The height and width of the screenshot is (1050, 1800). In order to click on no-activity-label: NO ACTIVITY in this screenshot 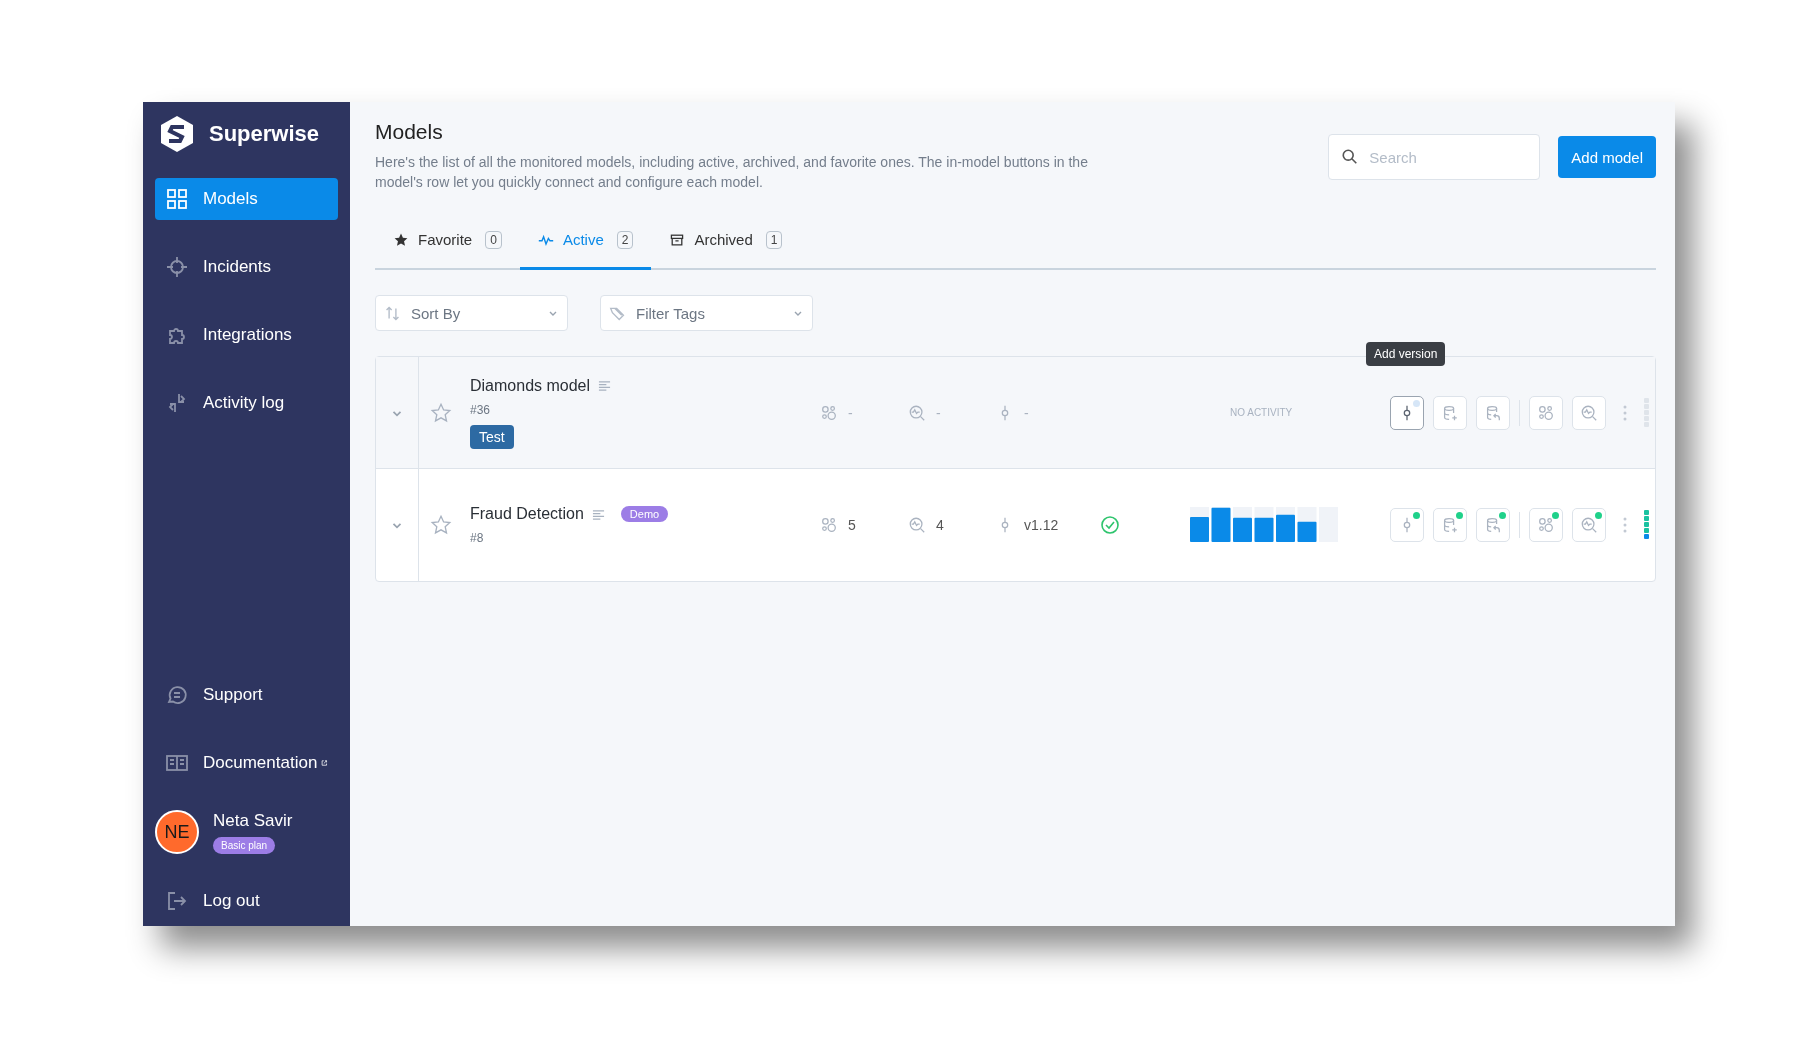, I will do `click(1261, 412)`.